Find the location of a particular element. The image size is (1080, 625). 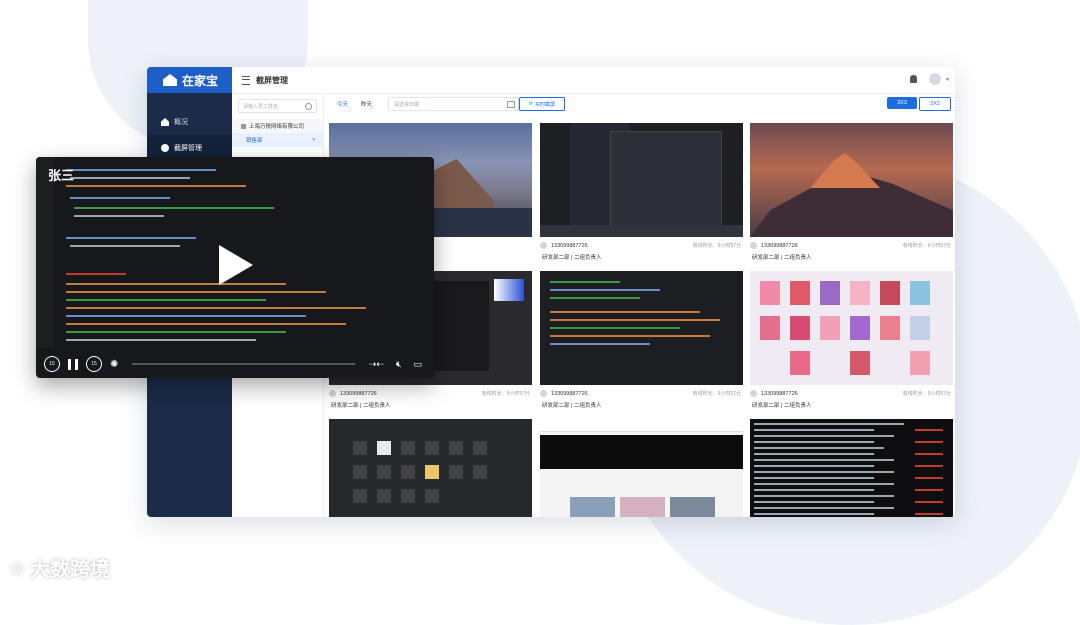

refresh-icon: ⟳ is located at coordinates (531, 104).